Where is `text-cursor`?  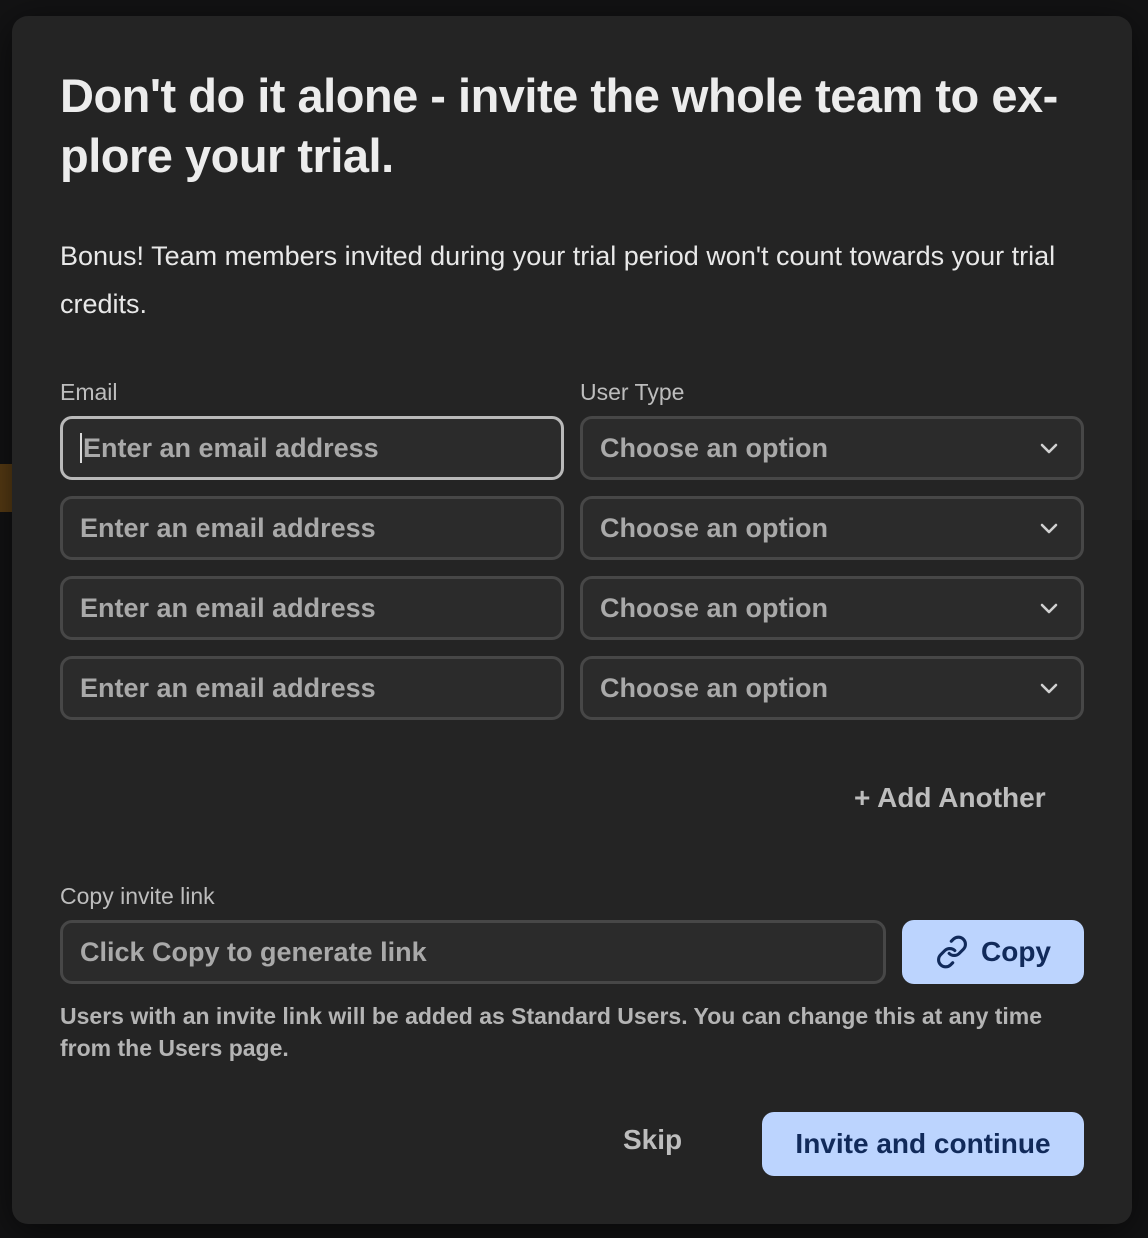 text-cursor is located at coordinates (81, 448).